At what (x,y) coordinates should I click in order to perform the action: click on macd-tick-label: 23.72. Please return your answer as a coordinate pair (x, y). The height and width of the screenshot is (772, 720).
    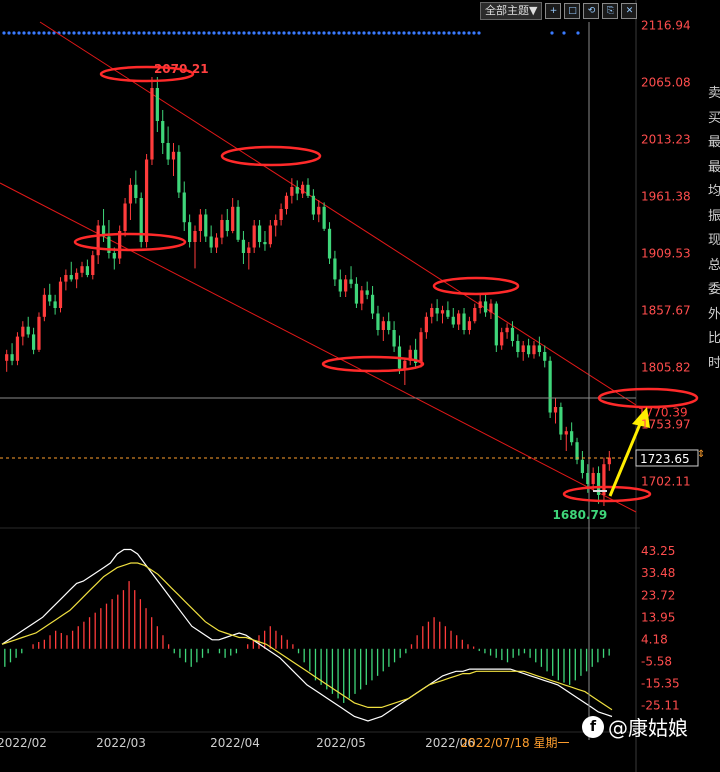
    Looking at the image, I should click on (658, 595).